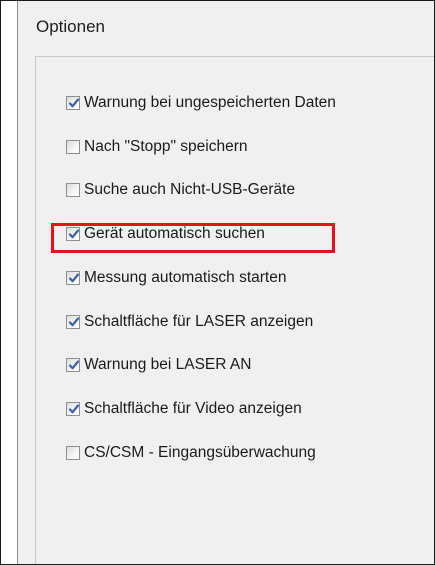 Image resolution: width=435 pixels, height=565 pixels. Describe the element at coordinates (199, 321) in the screenshot. I see `option-label: Schaltfläche für LASER anzeigen` at that location.